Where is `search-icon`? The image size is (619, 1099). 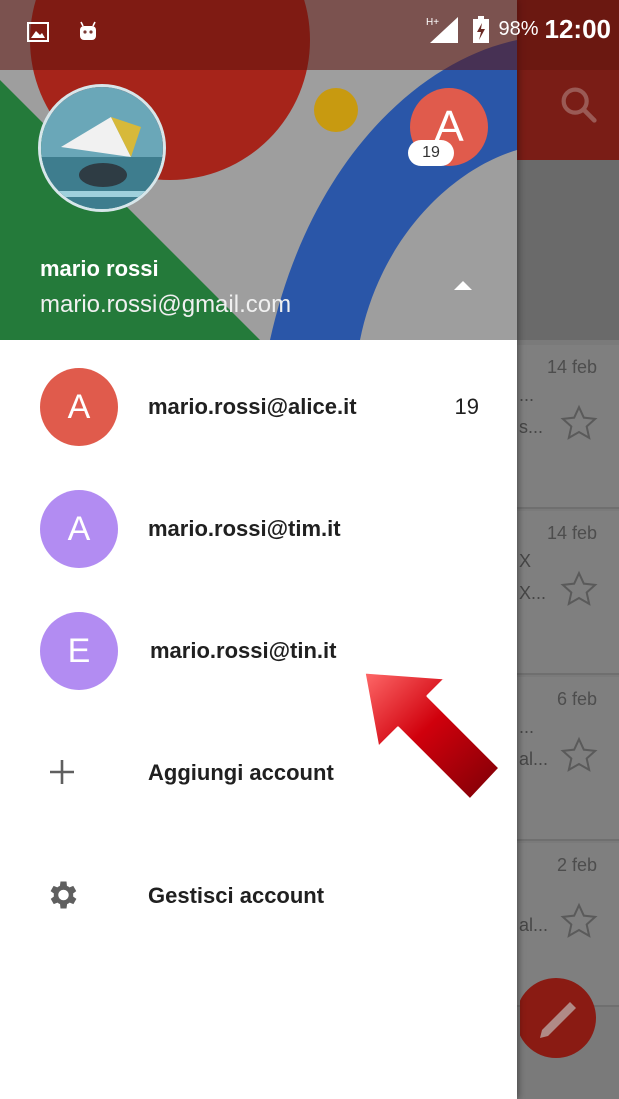 search-icon is located at coordinates (579, 105).